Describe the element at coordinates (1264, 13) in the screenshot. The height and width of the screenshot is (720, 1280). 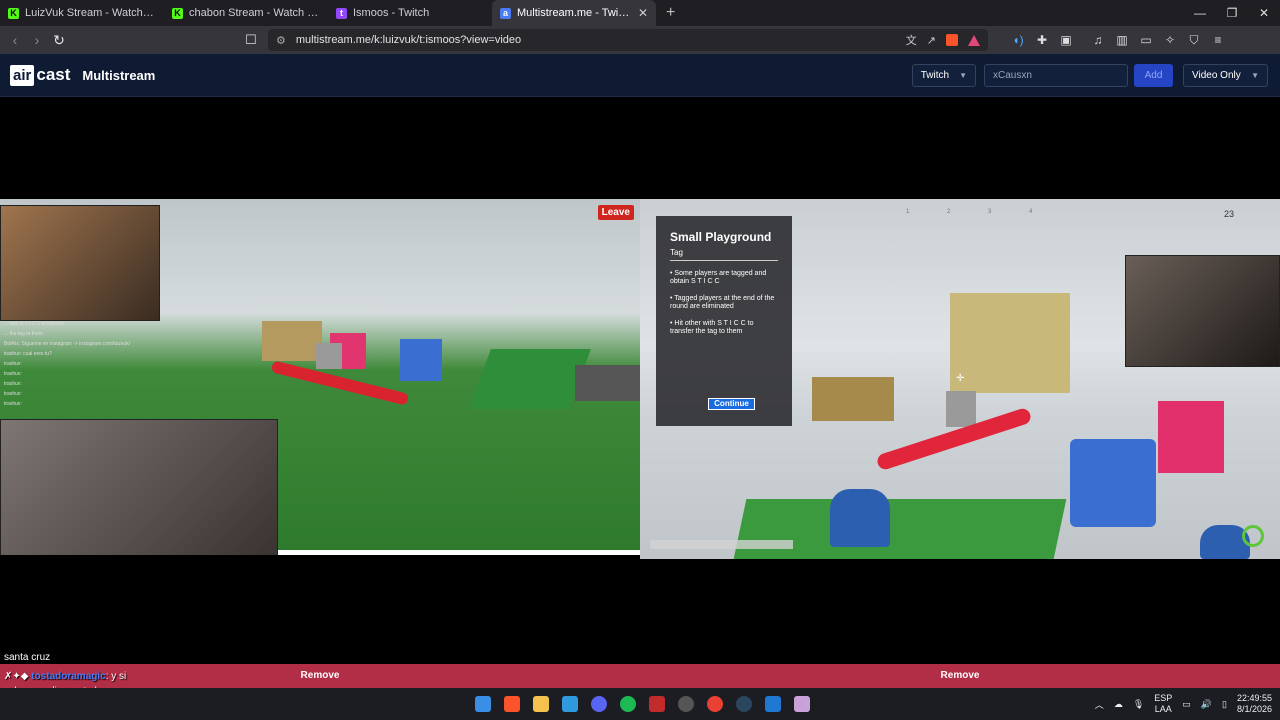
I see `close-window-icon: ✕` at that location.